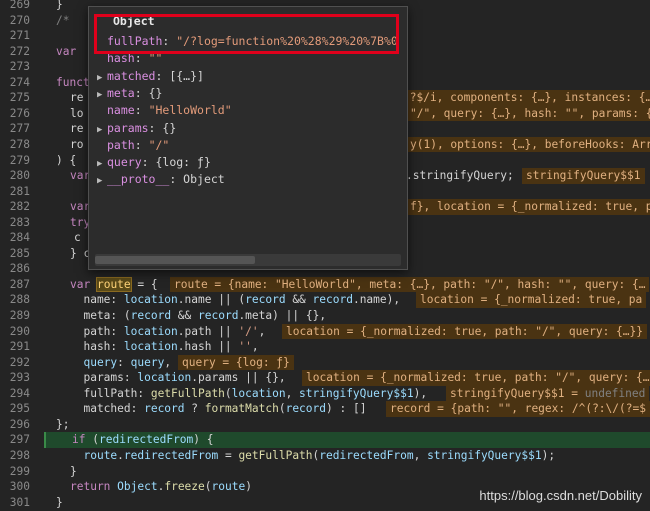 The image size is (650, 511). What do you see at coordinates (19, 269) in the screenshot?
I see `line-number: 286` at bounding box center [19, 269].